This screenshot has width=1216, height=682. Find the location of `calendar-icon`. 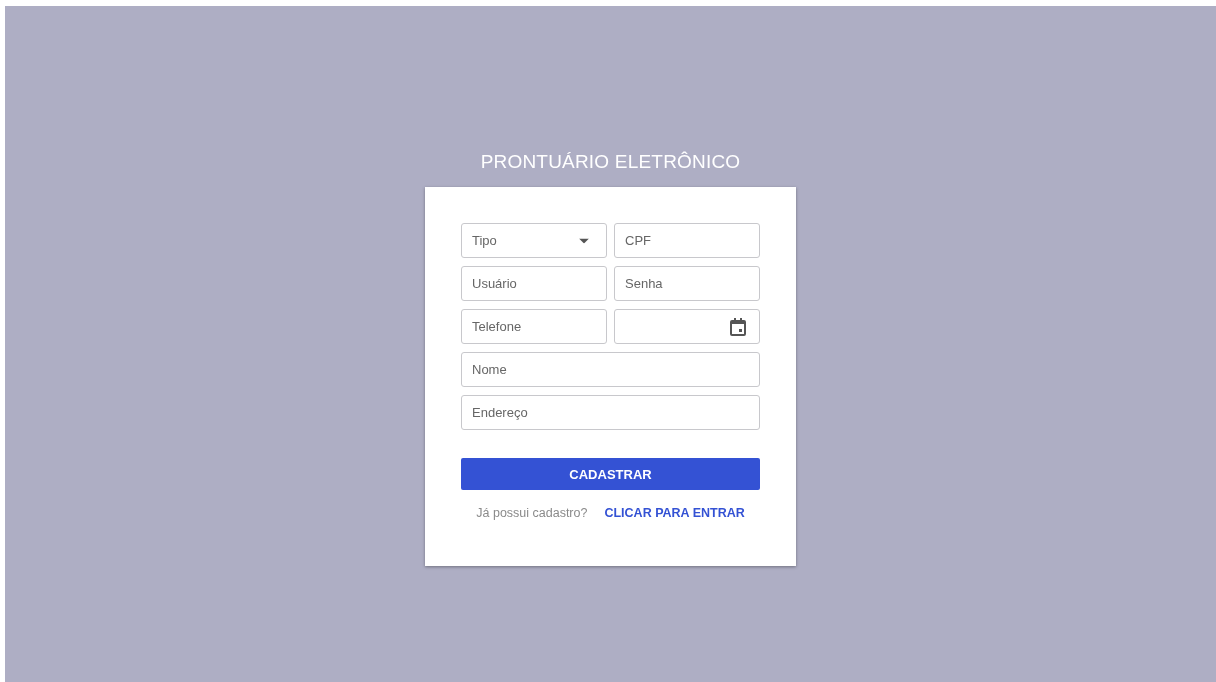

calendar-icon is located at coordinates (738, 326).